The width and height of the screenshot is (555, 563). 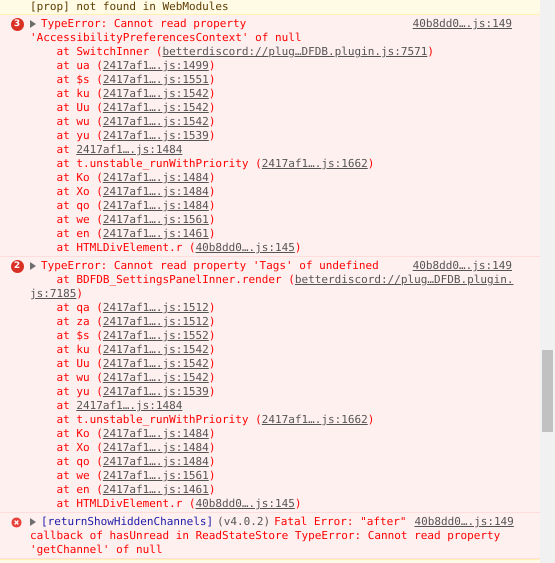 What do you see at coordinates (209, 266) in the screenshot?
I see `error-message: TypeError: Cannot read property 'Tags' of undefined` at bounding box center [209, 266].